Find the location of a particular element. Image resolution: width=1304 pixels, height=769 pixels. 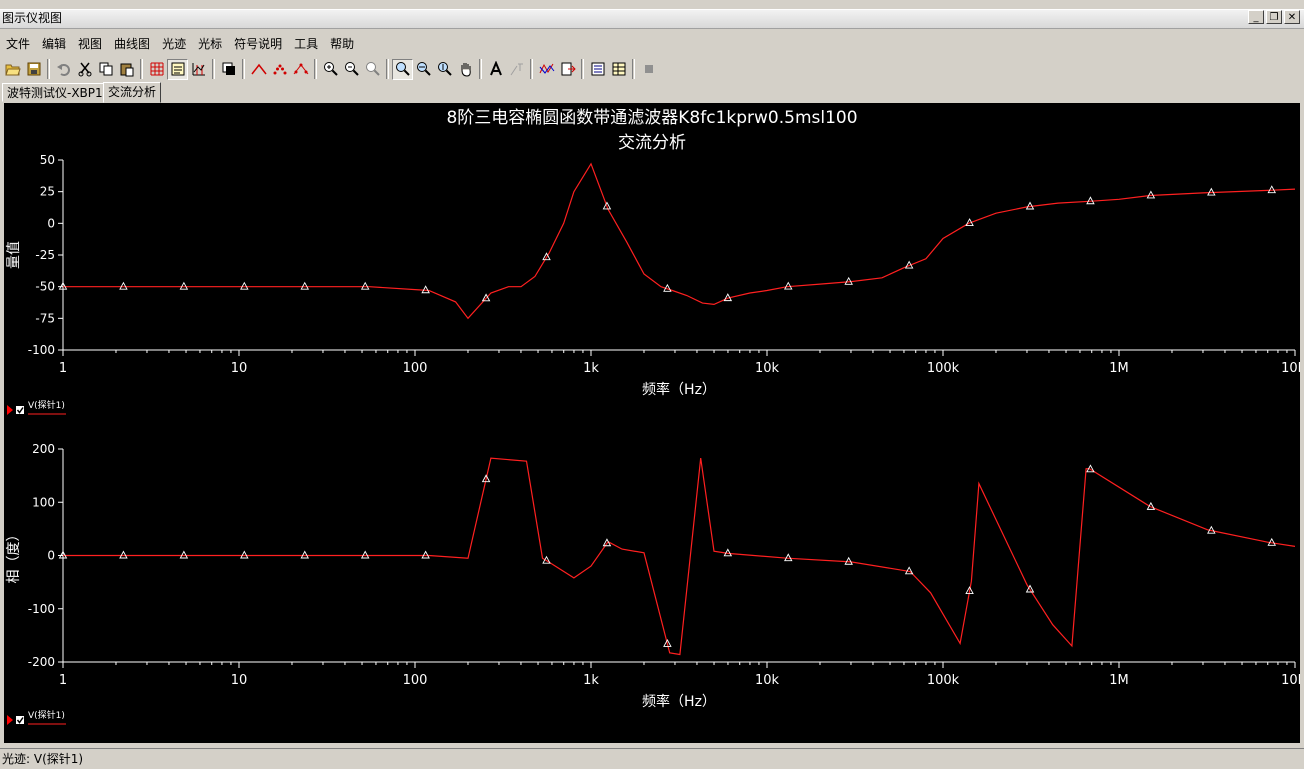

save-icon is located at coordinates (33, 69).